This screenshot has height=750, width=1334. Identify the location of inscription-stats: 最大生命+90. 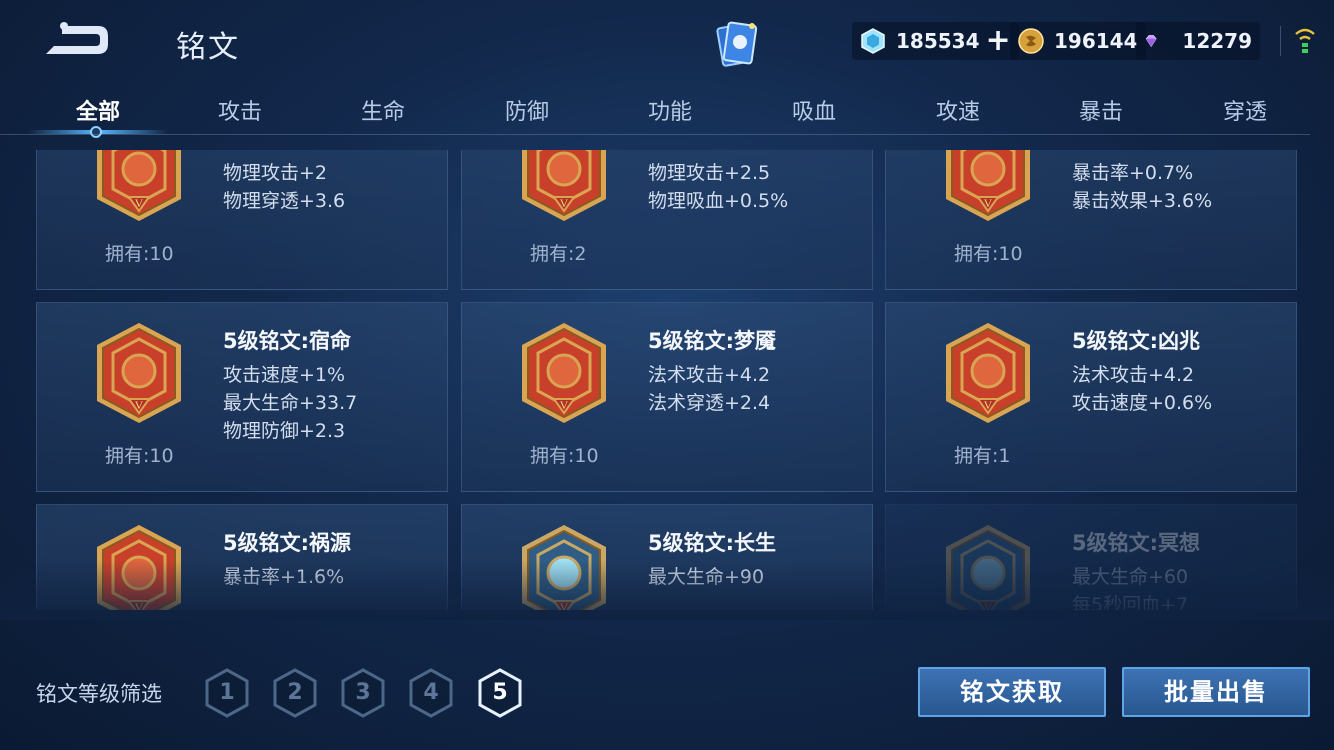
(706, 577).